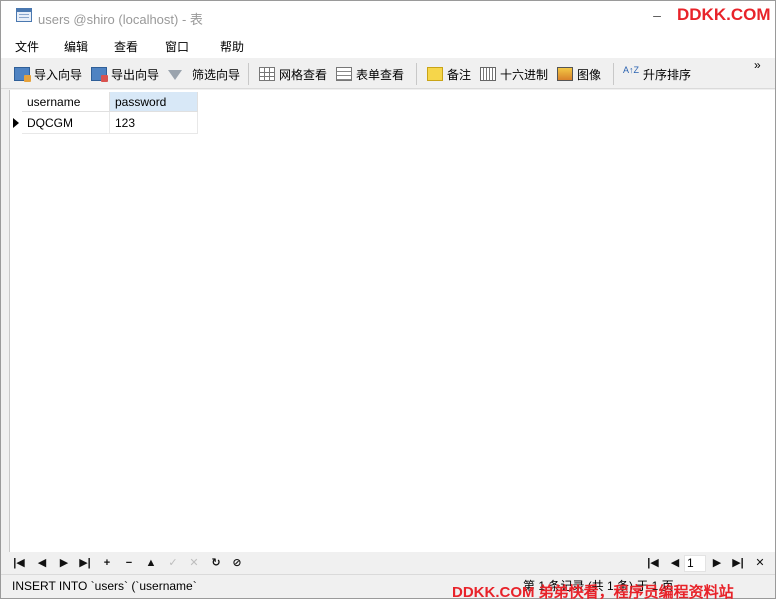 The image size is (776, 599). What do you see at coordinates (524, 74) in the screenshot?
I see `hex-label: 十六进制` at bounding box center [524, 74].